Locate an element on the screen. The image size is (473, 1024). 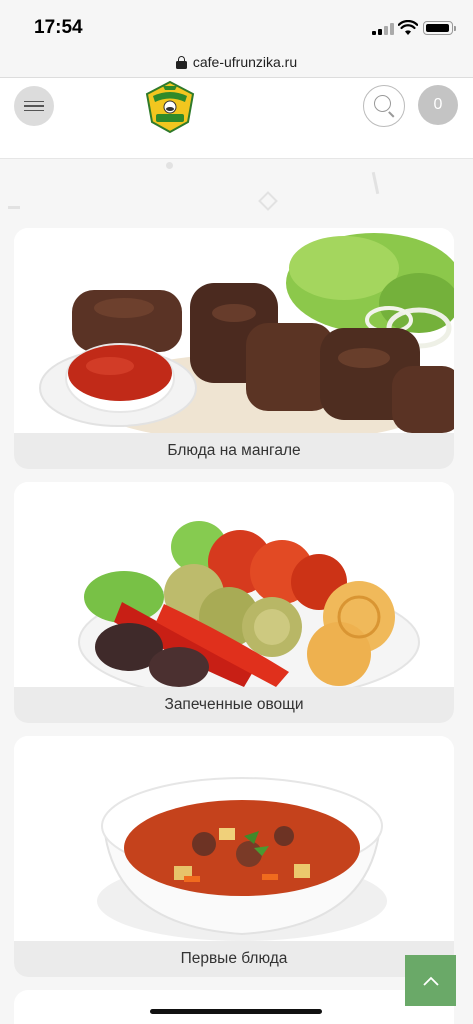
battery-icon is located at coordinates (439, 28).